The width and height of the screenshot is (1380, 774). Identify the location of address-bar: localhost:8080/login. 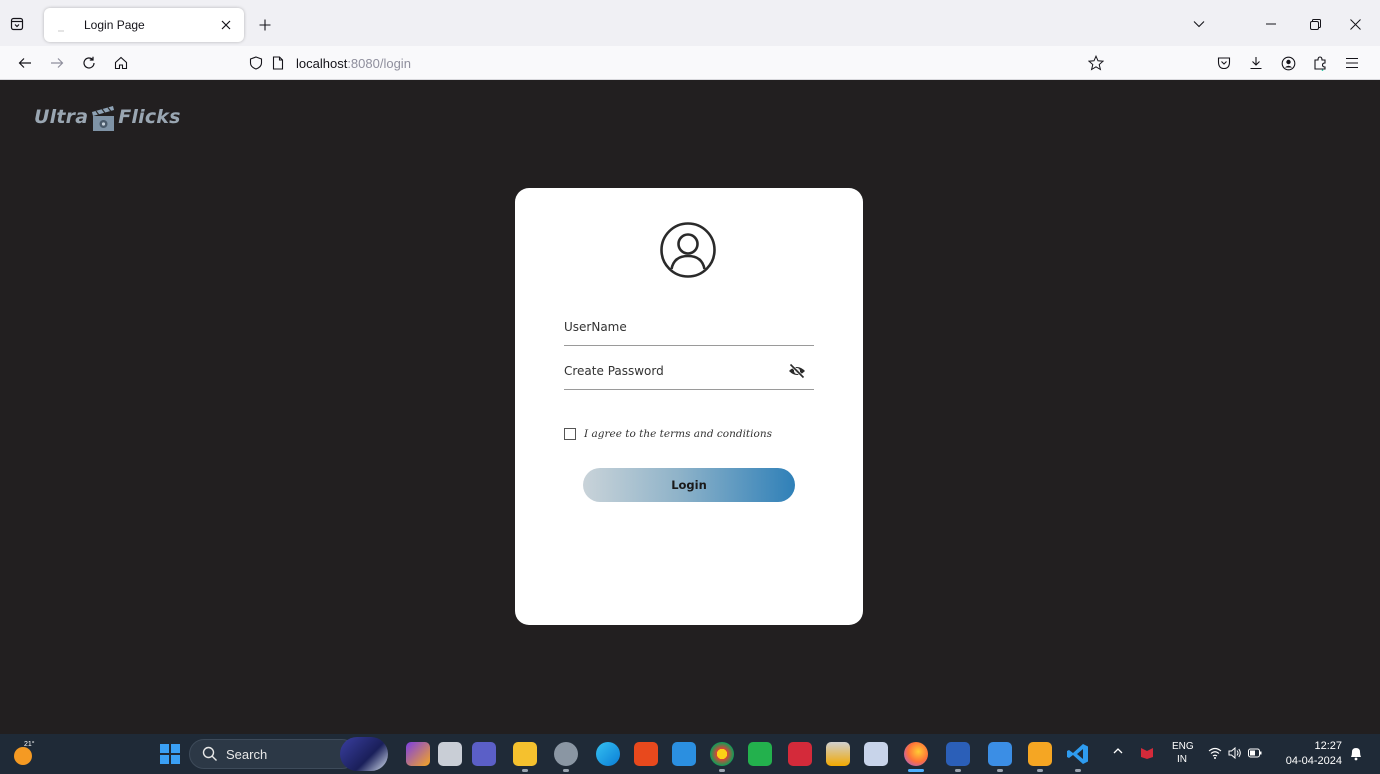
(674, 63).